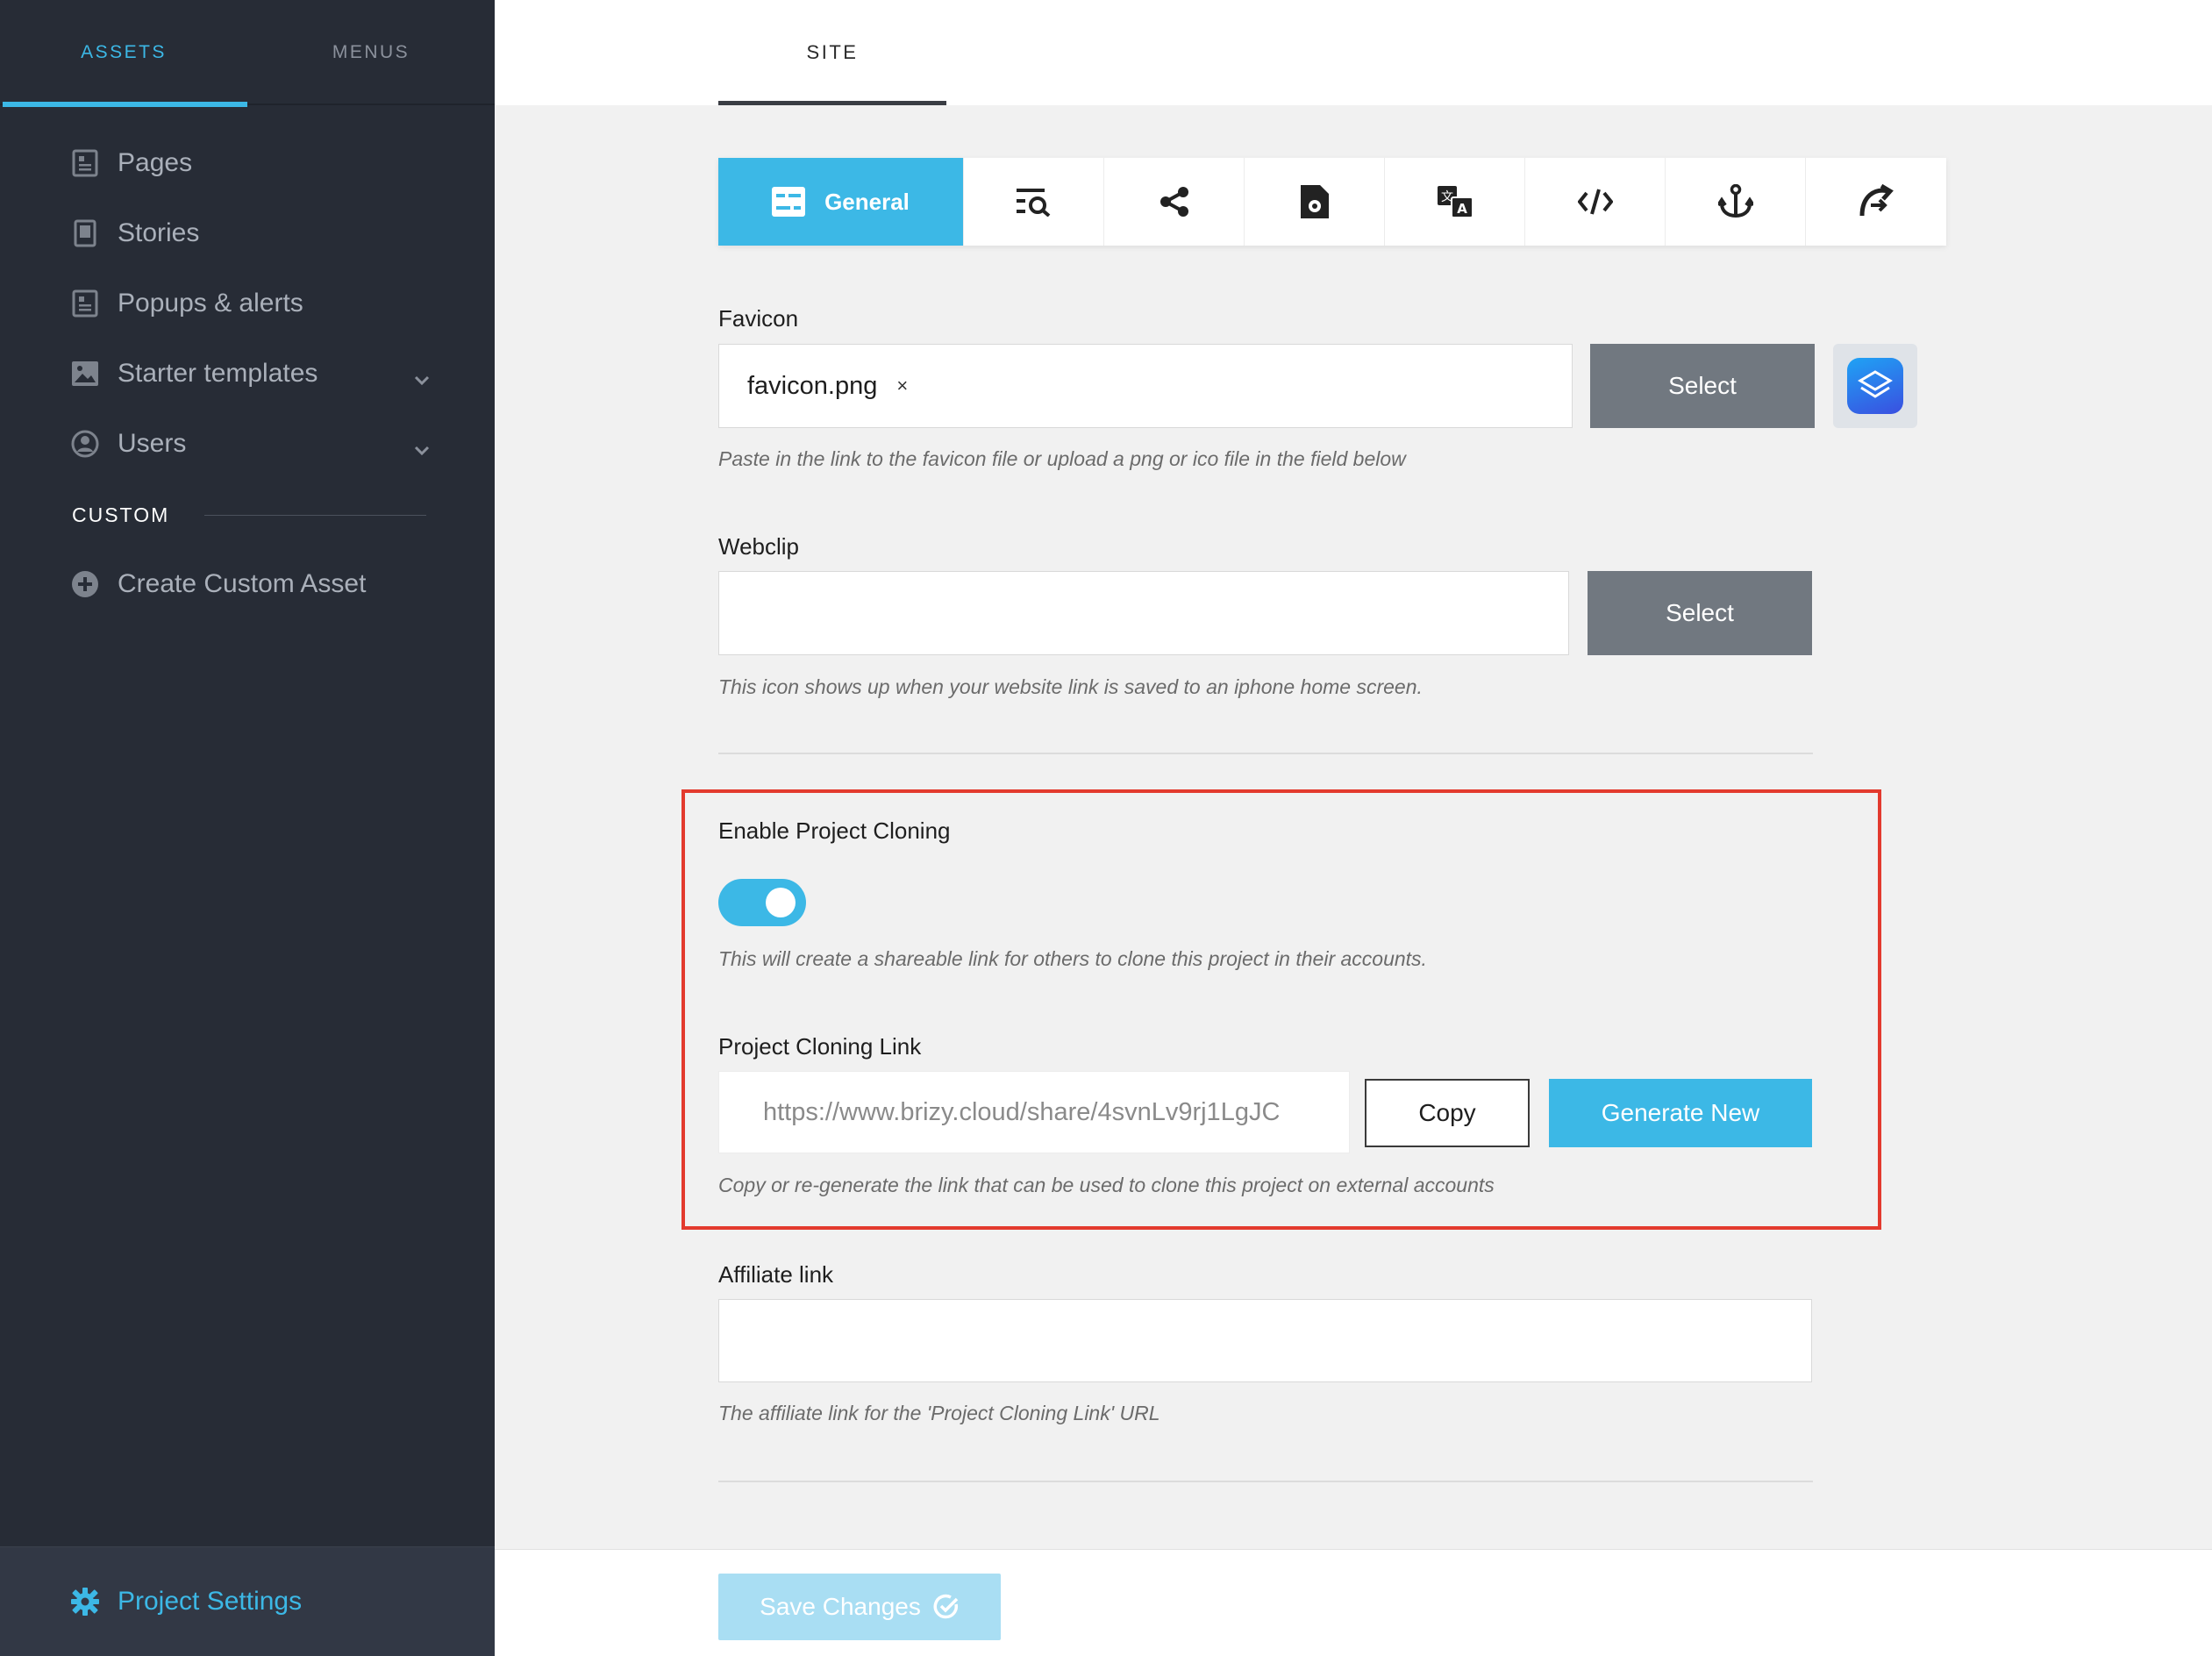 The width and height of the screenshot is (2212, 1656). I want to click on code-icon, so click(1595, 202).